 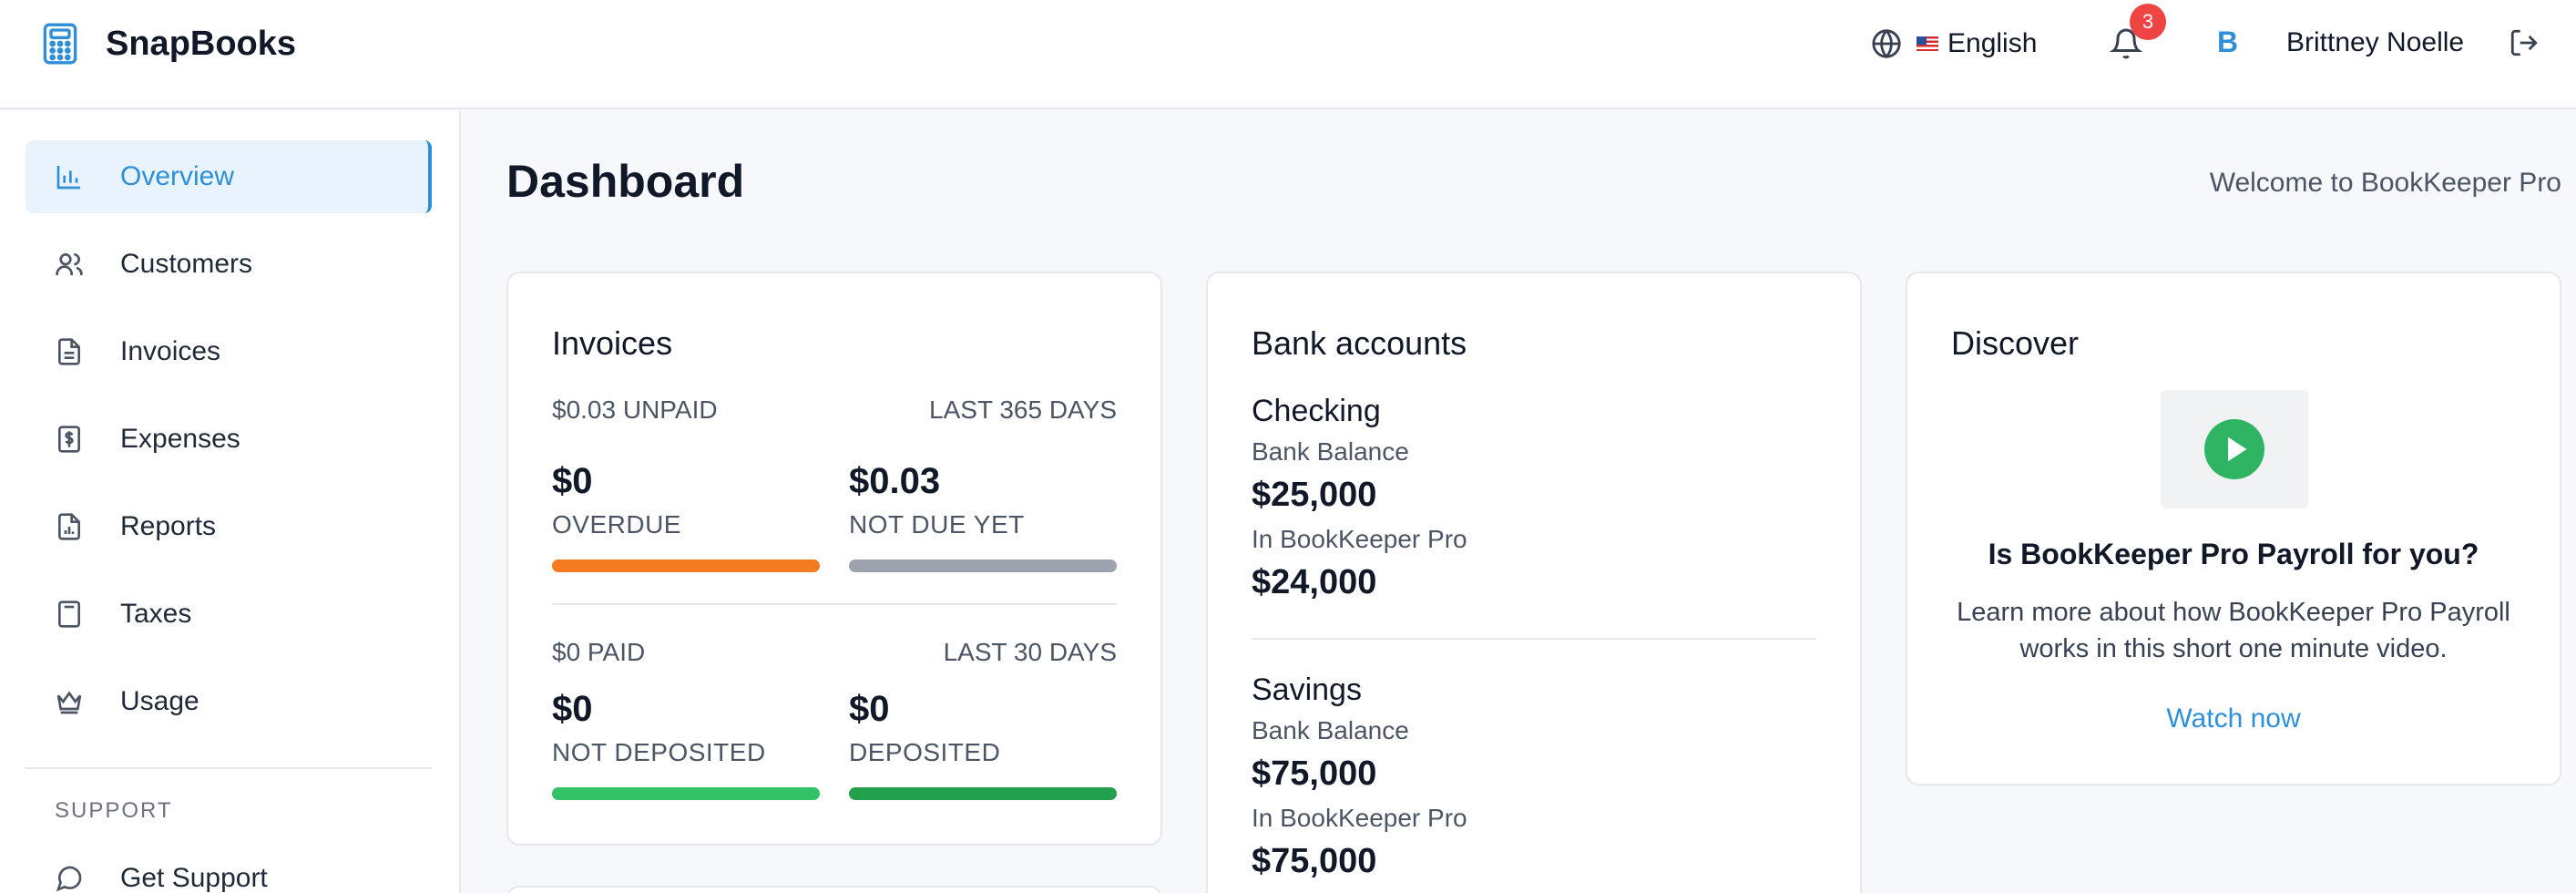 What do you see at coordinates (635, 410) in the screenshot?
I see `unpaid-summary: $0.03 UNPAID` at bounding box center [635, 410].